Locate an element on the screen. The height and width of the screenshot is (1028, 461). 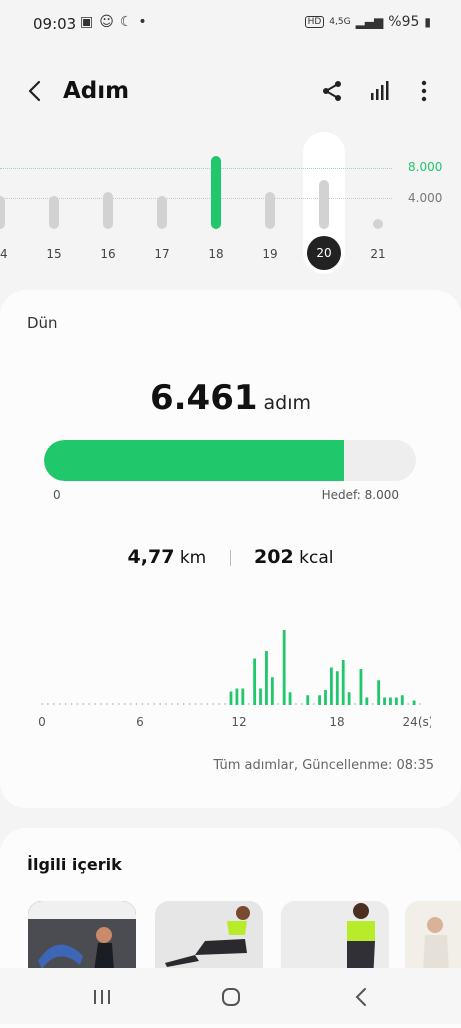
hour-axis-label: 12 is located at coordinates (238, 722).